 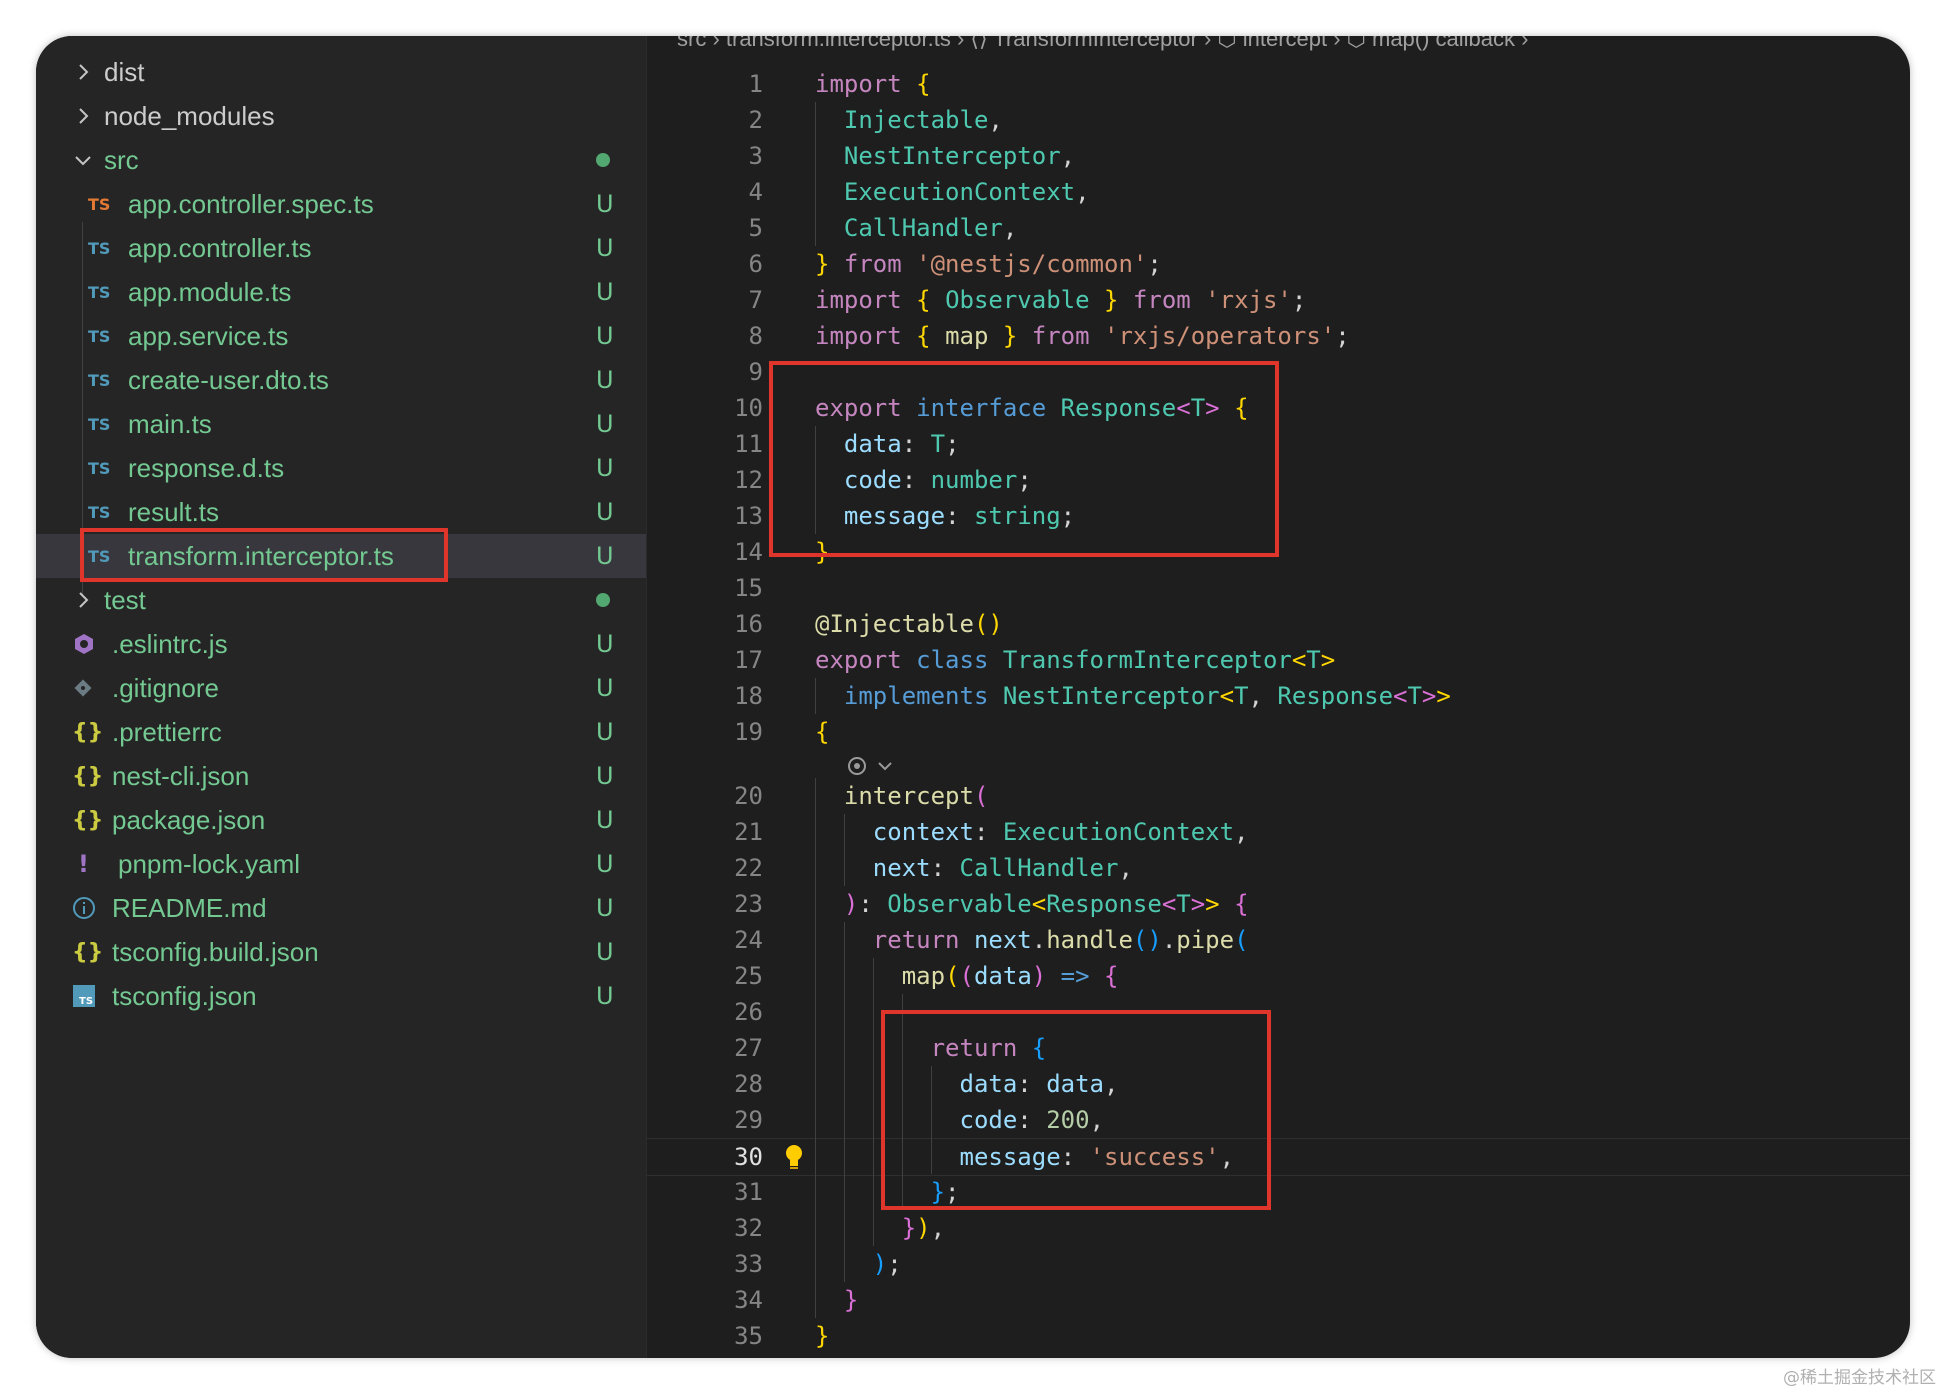 I want to click on file-response.d.ts: TS response.d.ts U, so click(x=341, y=468).